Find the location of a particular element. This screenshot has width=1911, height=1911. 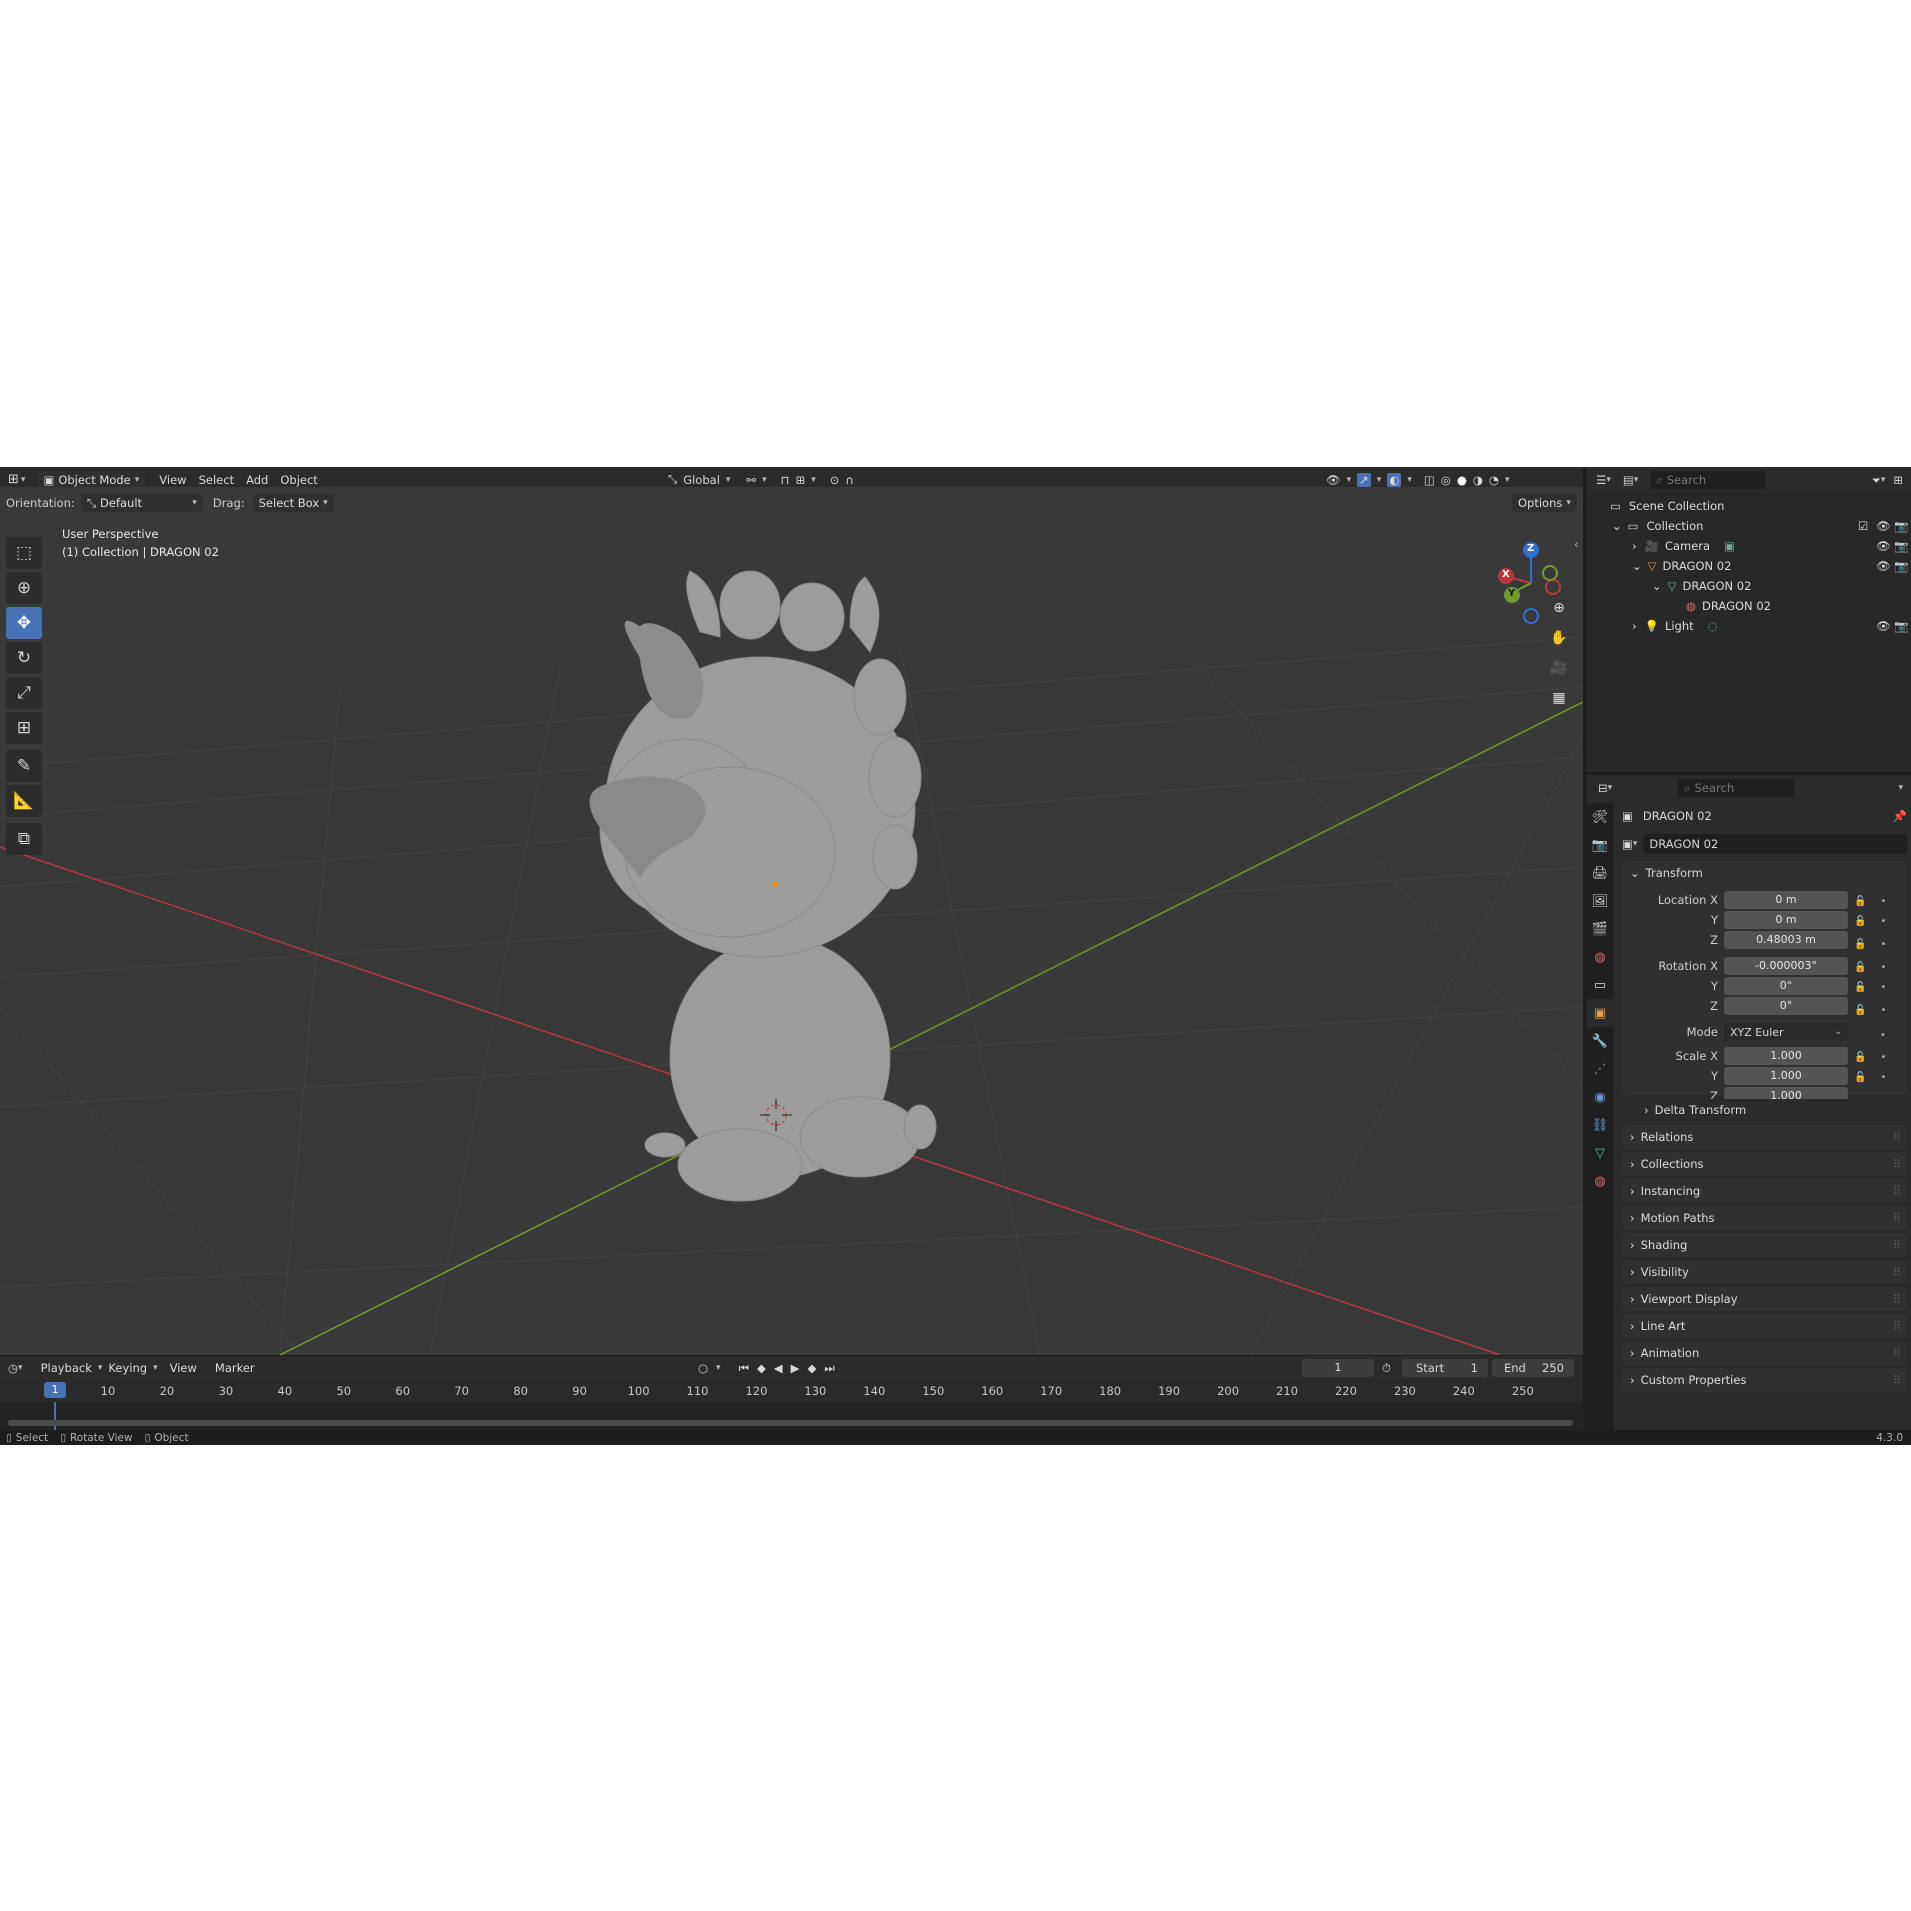

data-tab-icon: ▽ is located at coordinates (1600, 1153).